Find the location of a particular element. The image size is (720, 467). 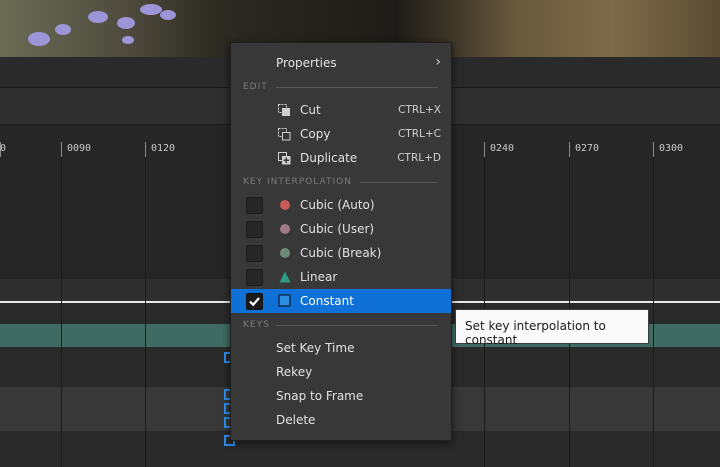

shortcut-label: CTRL+C is located at coordinates (419, 134).